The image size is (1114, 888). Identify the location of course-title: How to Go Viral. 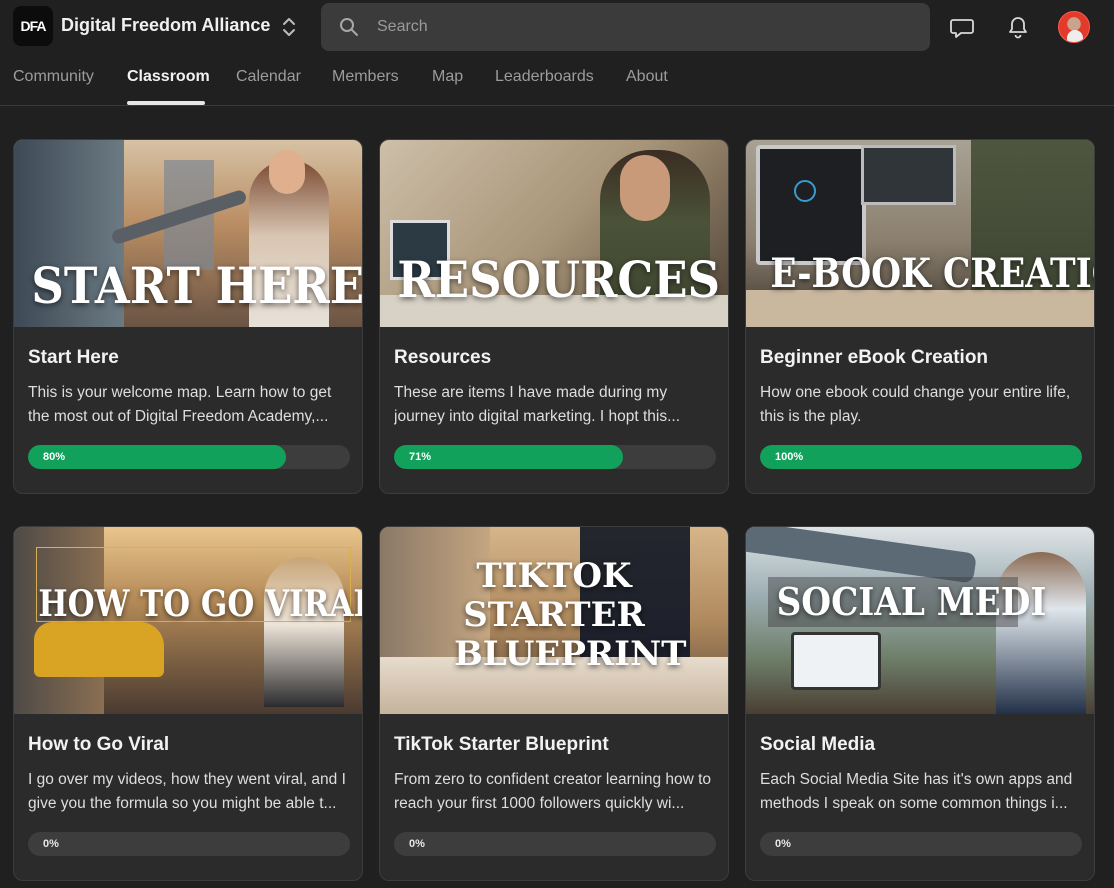
(99, 744).